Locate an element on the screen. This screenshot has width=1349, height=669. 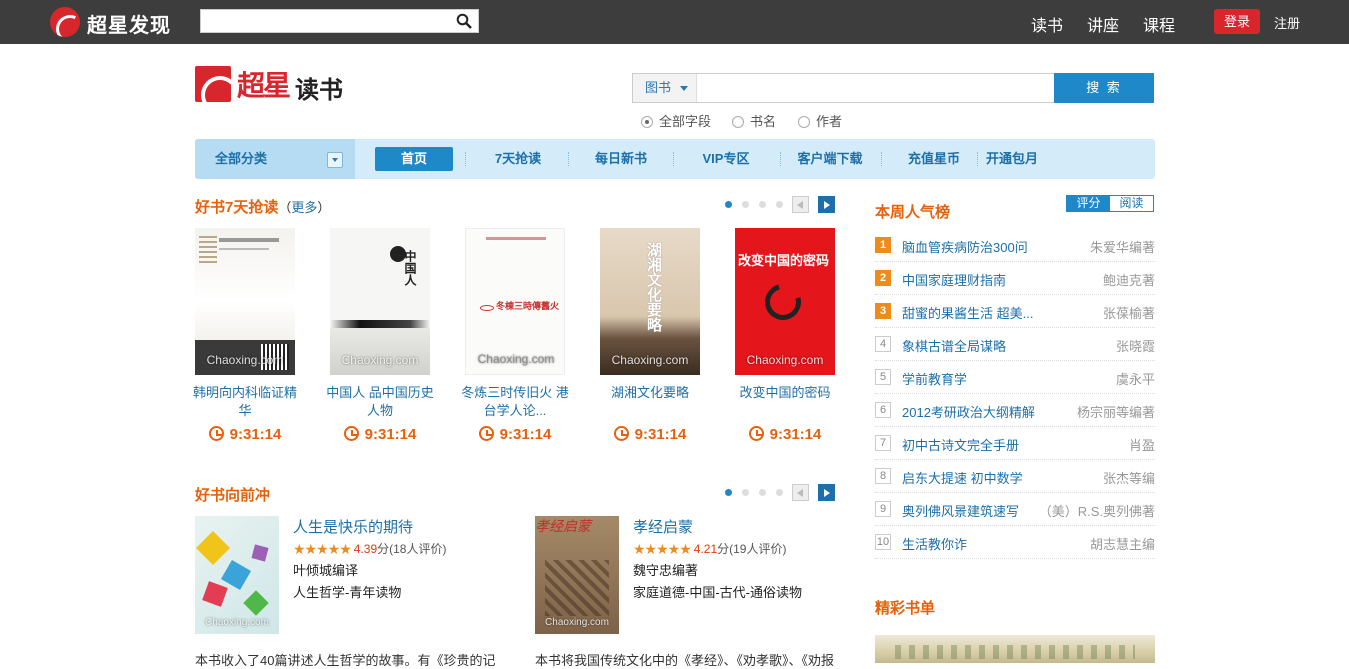
more-link: 更多 is located at coordinates (304, 207).